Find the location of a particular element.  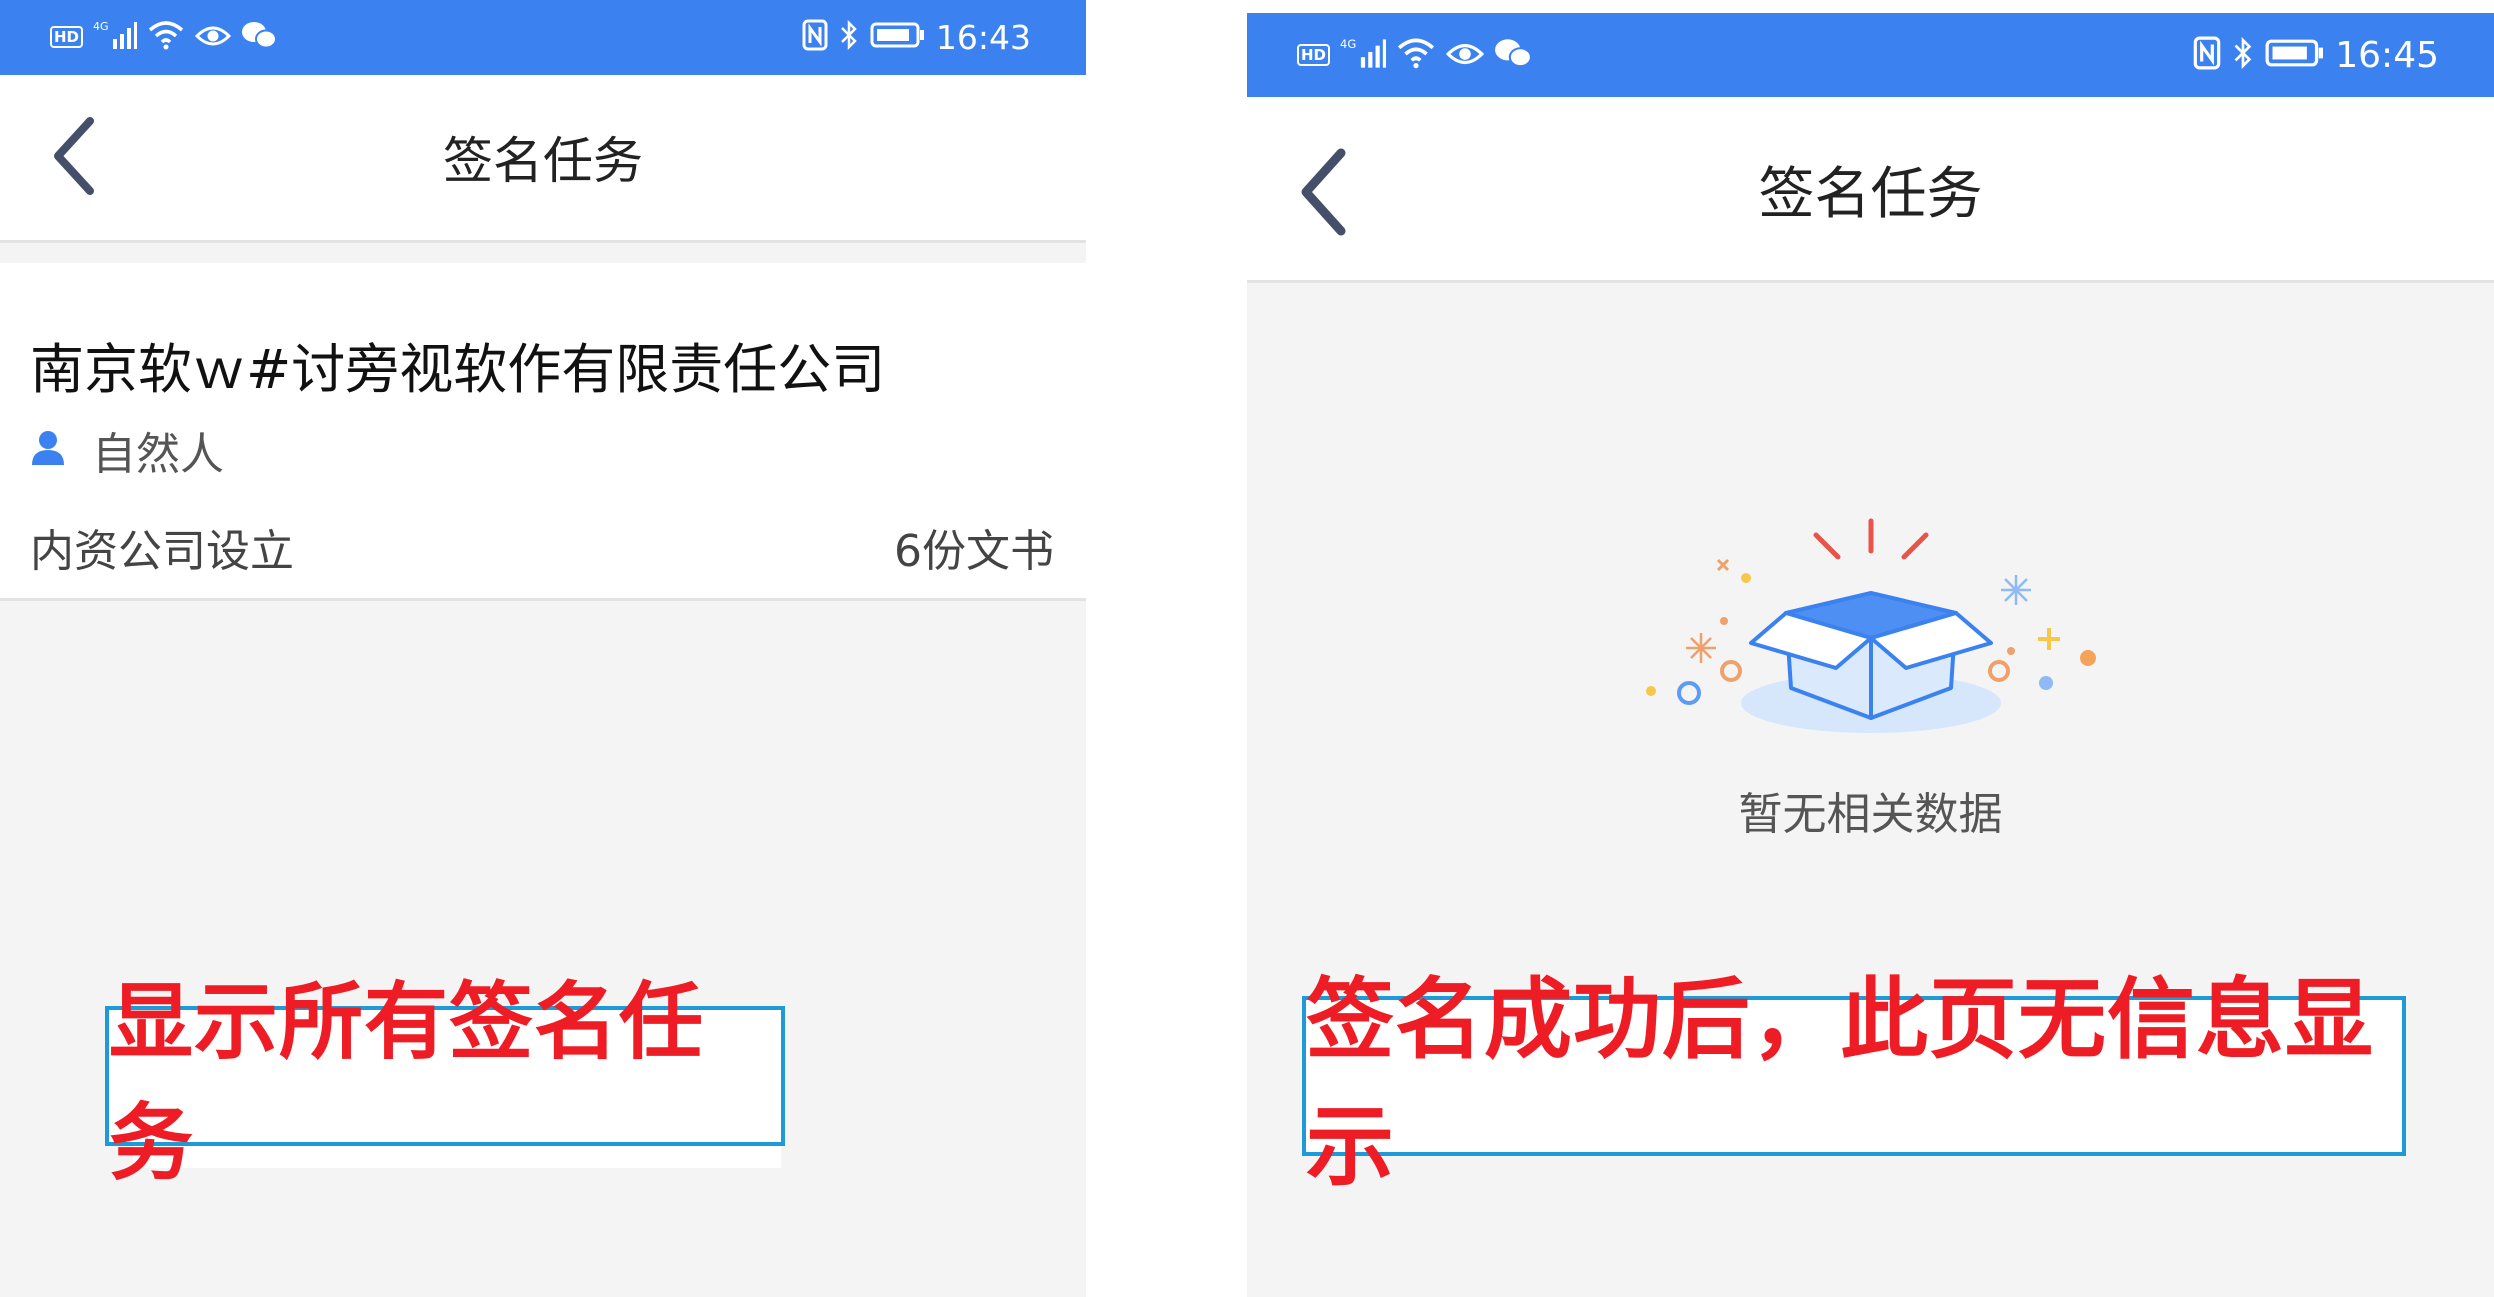

business-type: 内资公司设立 is located at coordinates (162, 551).